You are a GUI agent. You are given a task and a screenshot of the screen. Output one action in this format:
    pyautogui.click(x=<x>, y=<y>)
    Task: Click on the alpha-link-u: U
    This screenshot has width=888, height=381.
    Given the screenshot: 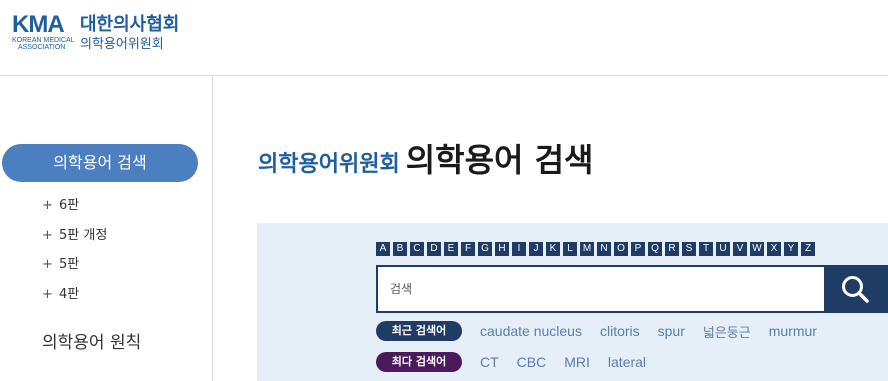 What is the action you would take?
    pyautogui.click(x=723, y=249)
    